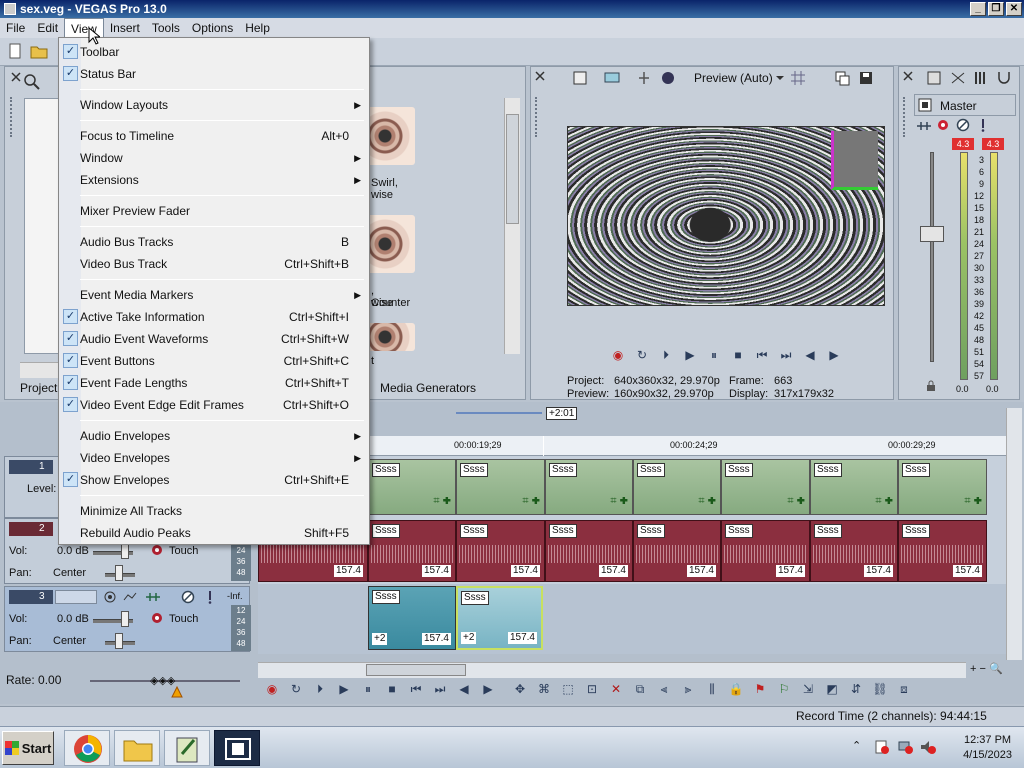 This screenshot has height=768, width=1024. Describe the element at coordinates (125, 551) in the screenshot. I see `volume-knob` at that location.